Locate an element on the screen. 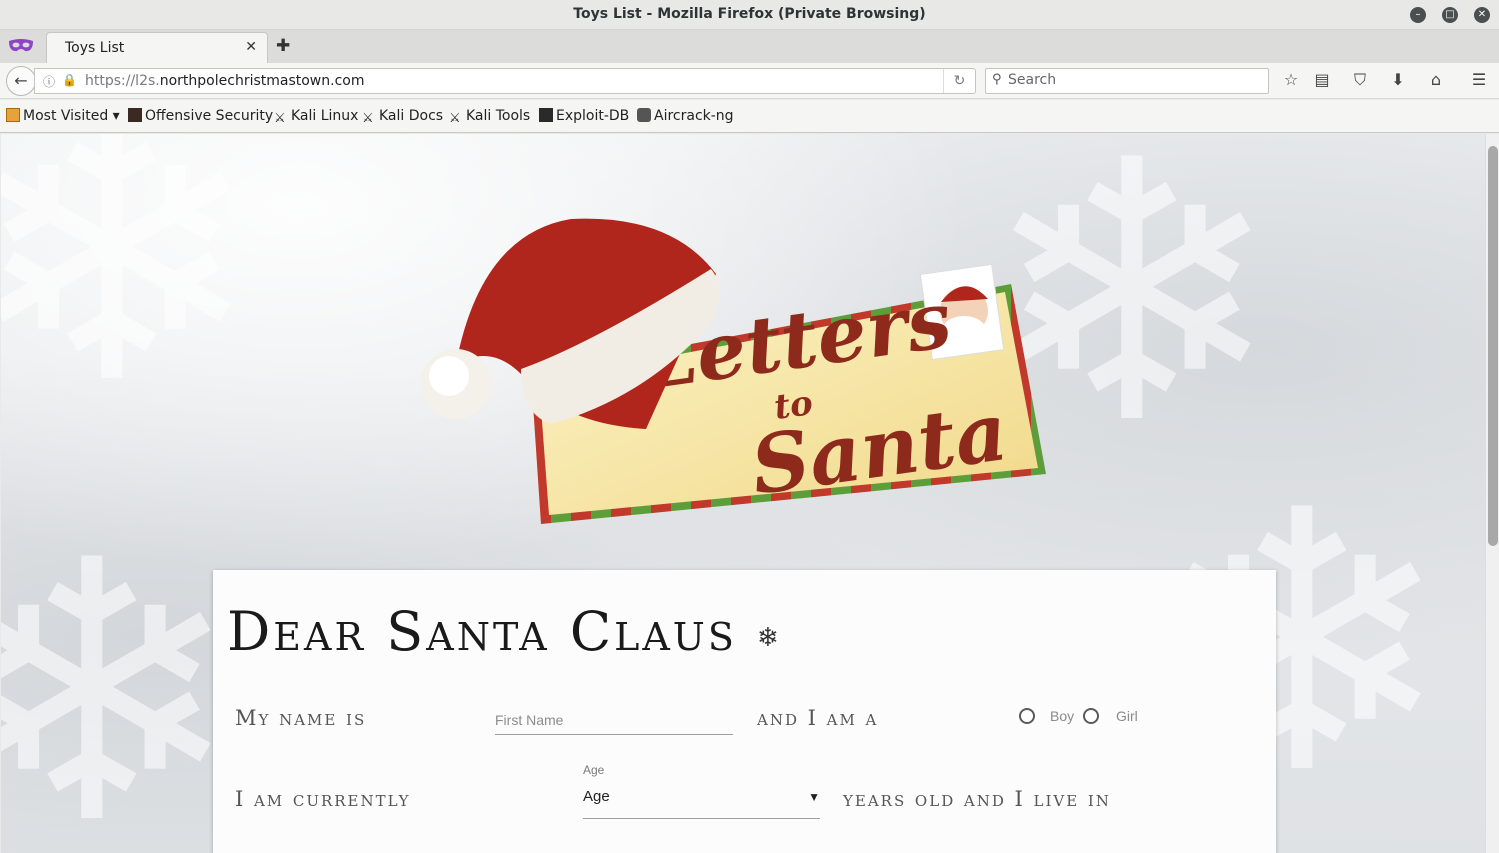  private-browsing-mask-icon is located at coordinates (21, 45).